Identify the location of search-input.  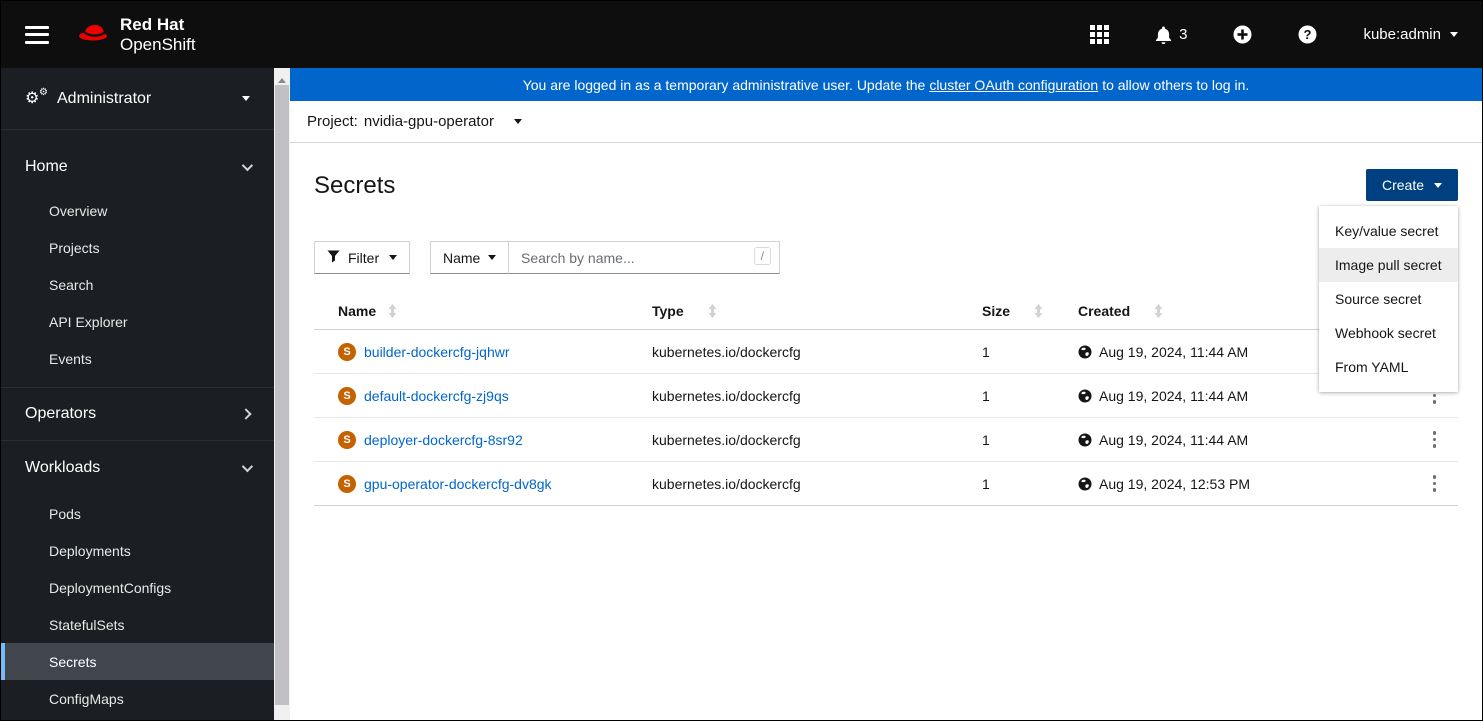
(644, 257).